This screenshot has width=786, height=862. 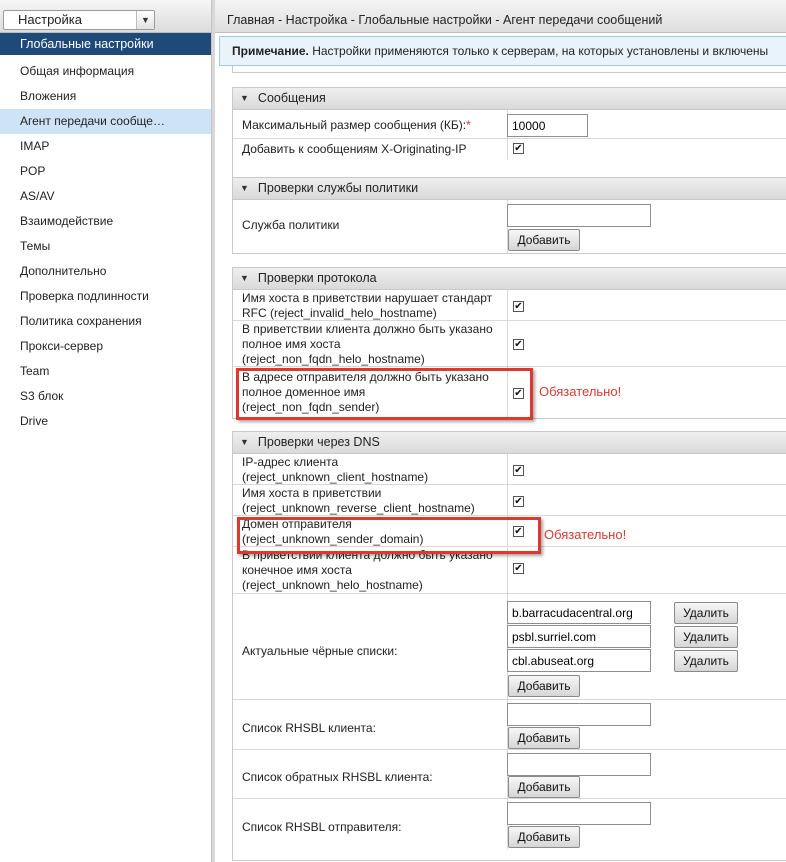 What do you see at coordinates (518, 148) in the screenshot?
I see `x-originating-checkbox: ✔` at bounding box center [518, 148].